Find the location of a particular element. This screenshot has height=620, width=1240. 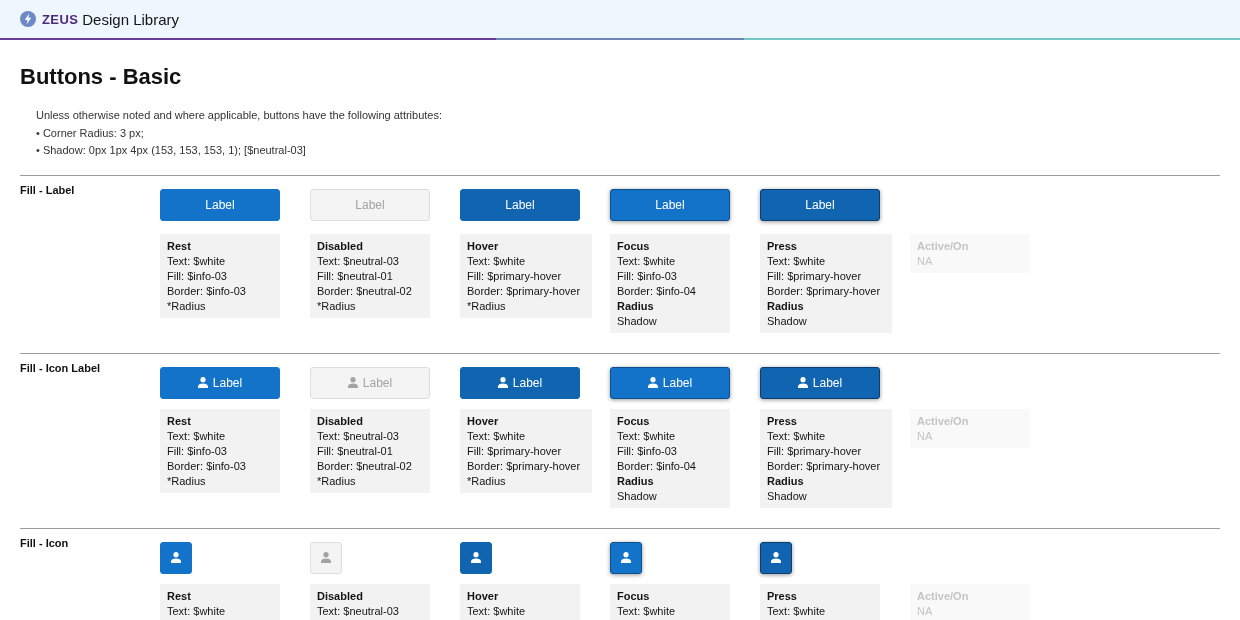

section-title: Fill - Icon is located at coordinates (44, 543).